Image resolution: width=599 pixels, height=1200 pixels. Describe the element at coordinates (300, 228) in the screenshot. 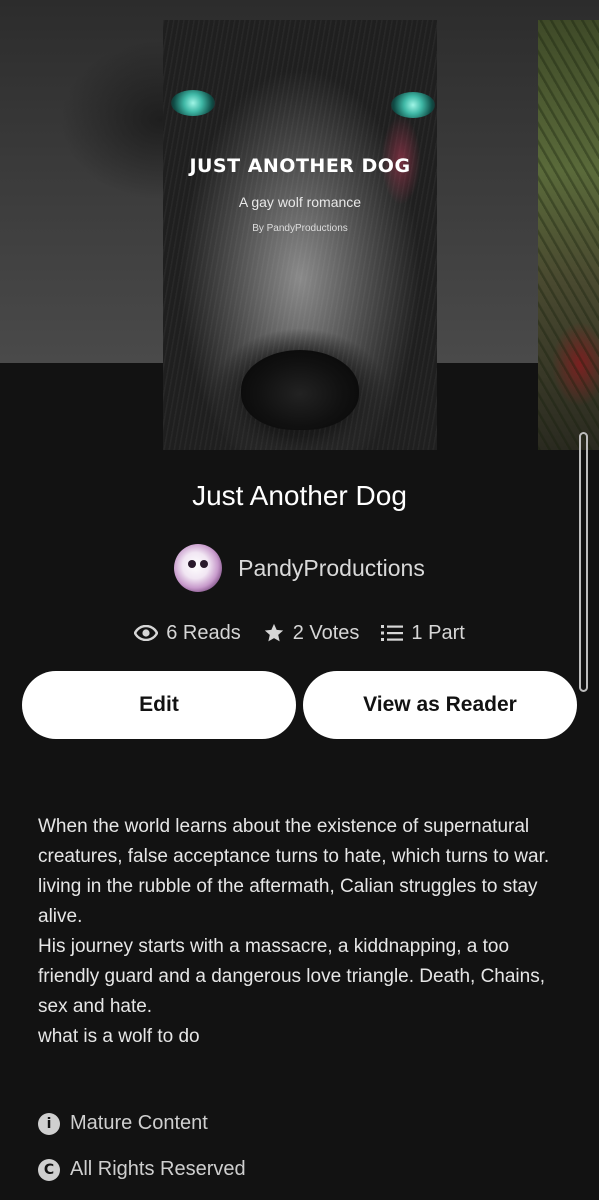

I see `cover-byline: By PandyProductions` at that location.